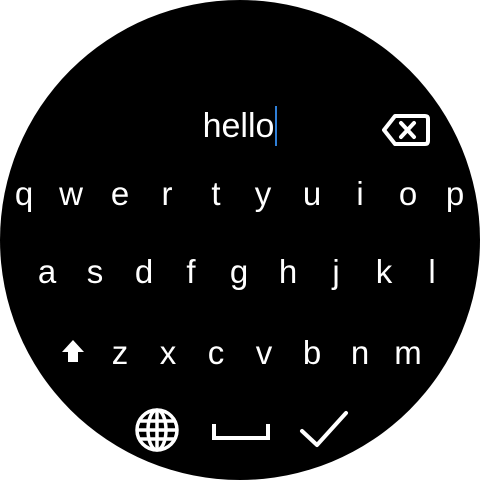  What do you see at coordinates (216, 353) in the screenshot?
I see `key-c: c` at bounding box center [216, 353].